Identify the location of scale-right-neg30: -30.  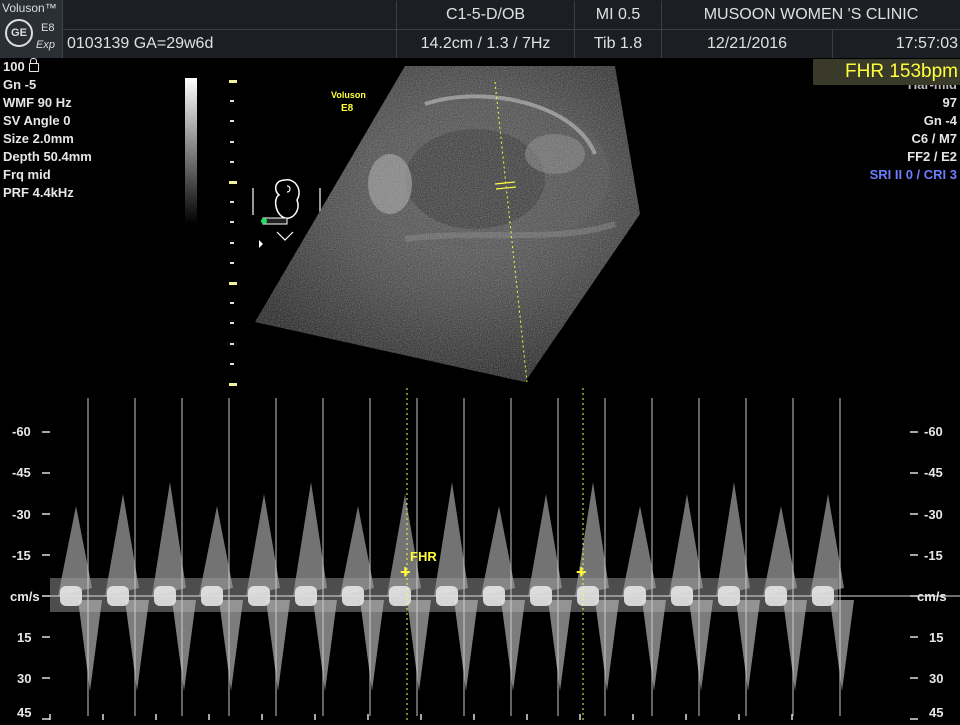
(933, 514).